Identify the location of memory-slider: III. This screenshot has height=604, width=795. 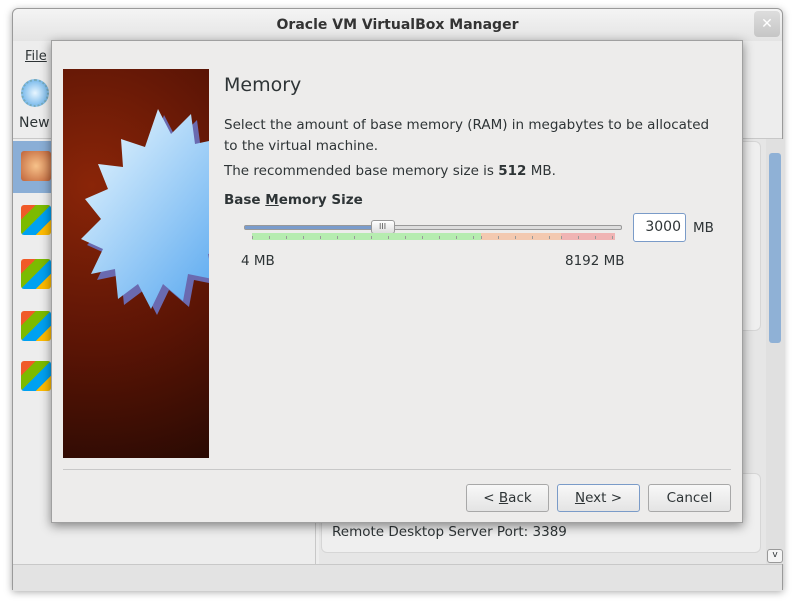
(433, 227).